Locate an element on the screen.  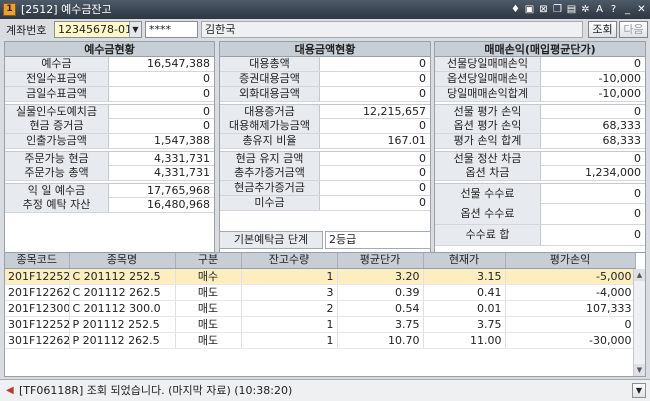
row-label: 선물 수수료 is located at coordinates (488, 194).